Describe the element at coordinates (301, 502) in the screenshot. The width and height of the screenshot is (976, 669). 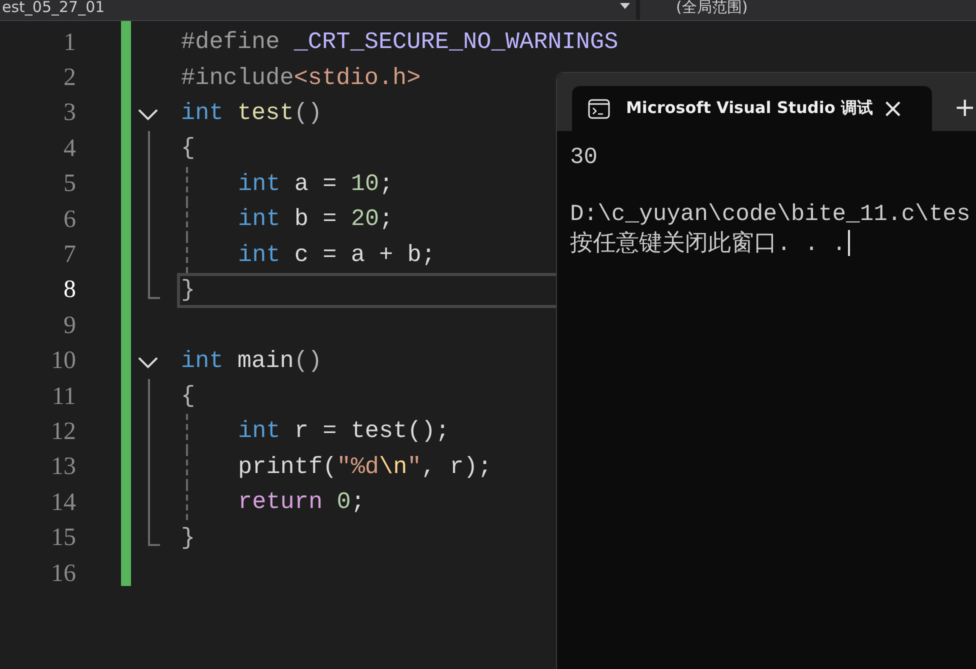
I see `code-line: return 0;` at that location.